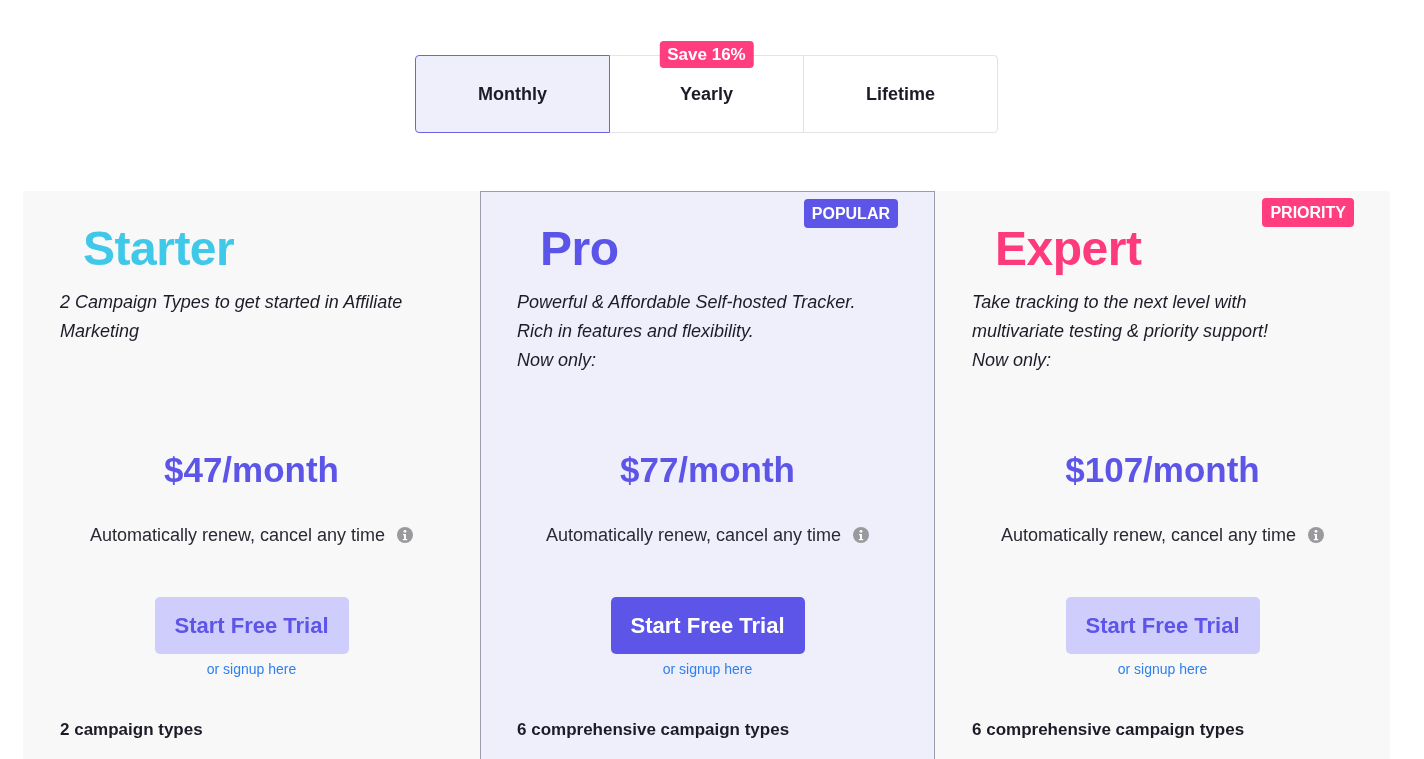  I want to click on billing-tab: Lifetime, so click(900, 94).